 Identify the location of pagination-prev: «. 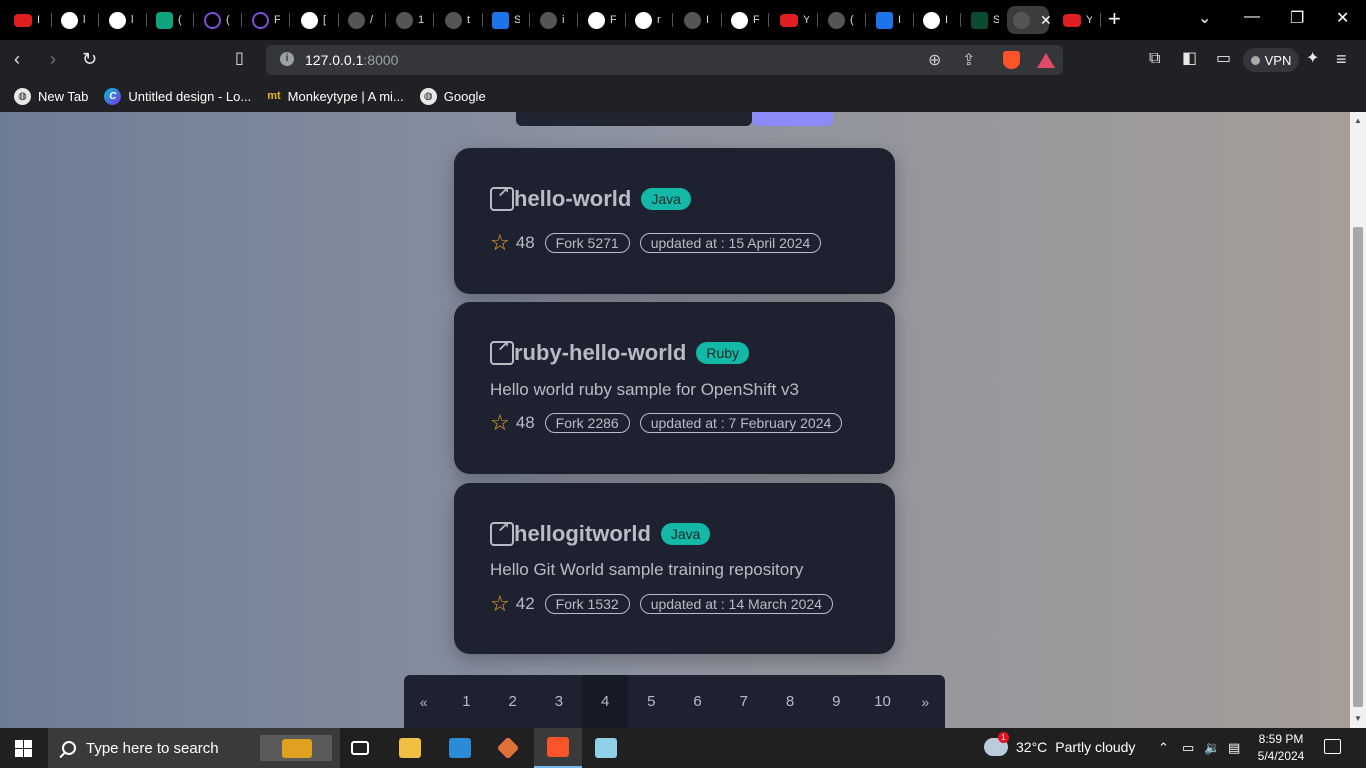
(423, 701).